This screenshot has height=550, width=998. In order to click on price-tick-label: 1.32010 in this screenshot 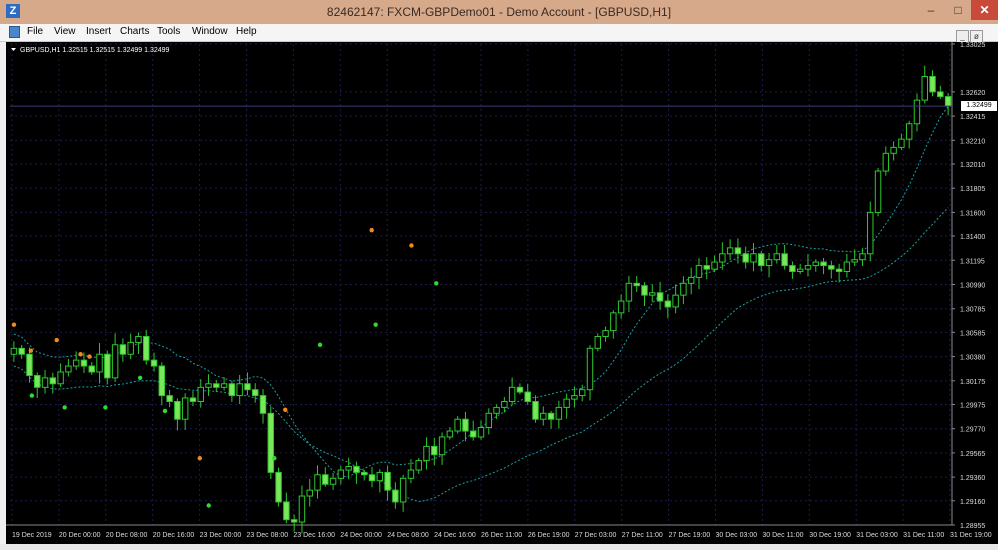, I will do `click(972, 165)`.